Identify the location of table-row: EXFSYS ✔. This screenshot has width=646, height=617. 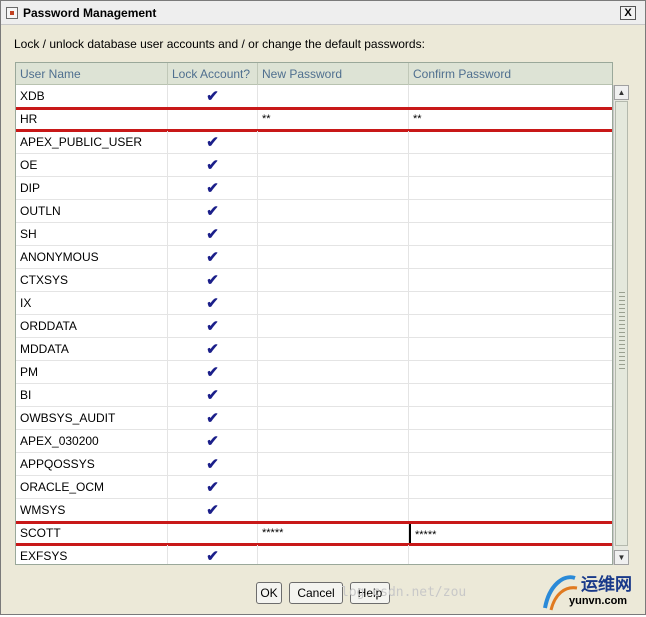
(314, 554).